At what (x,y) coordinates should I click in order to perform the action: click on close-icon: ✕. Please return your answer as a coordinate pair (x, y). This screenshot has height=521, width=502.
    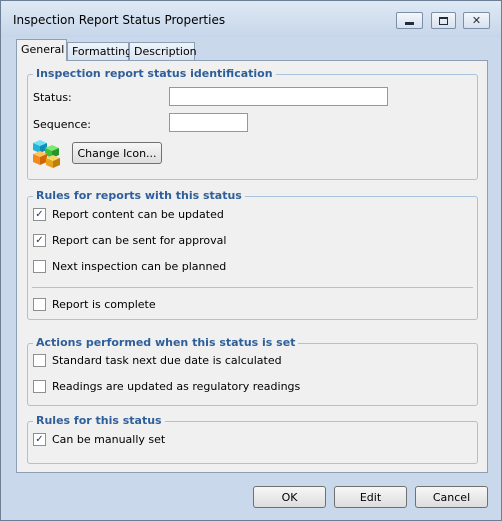
    Looking at the image, I should click on (476, 20).